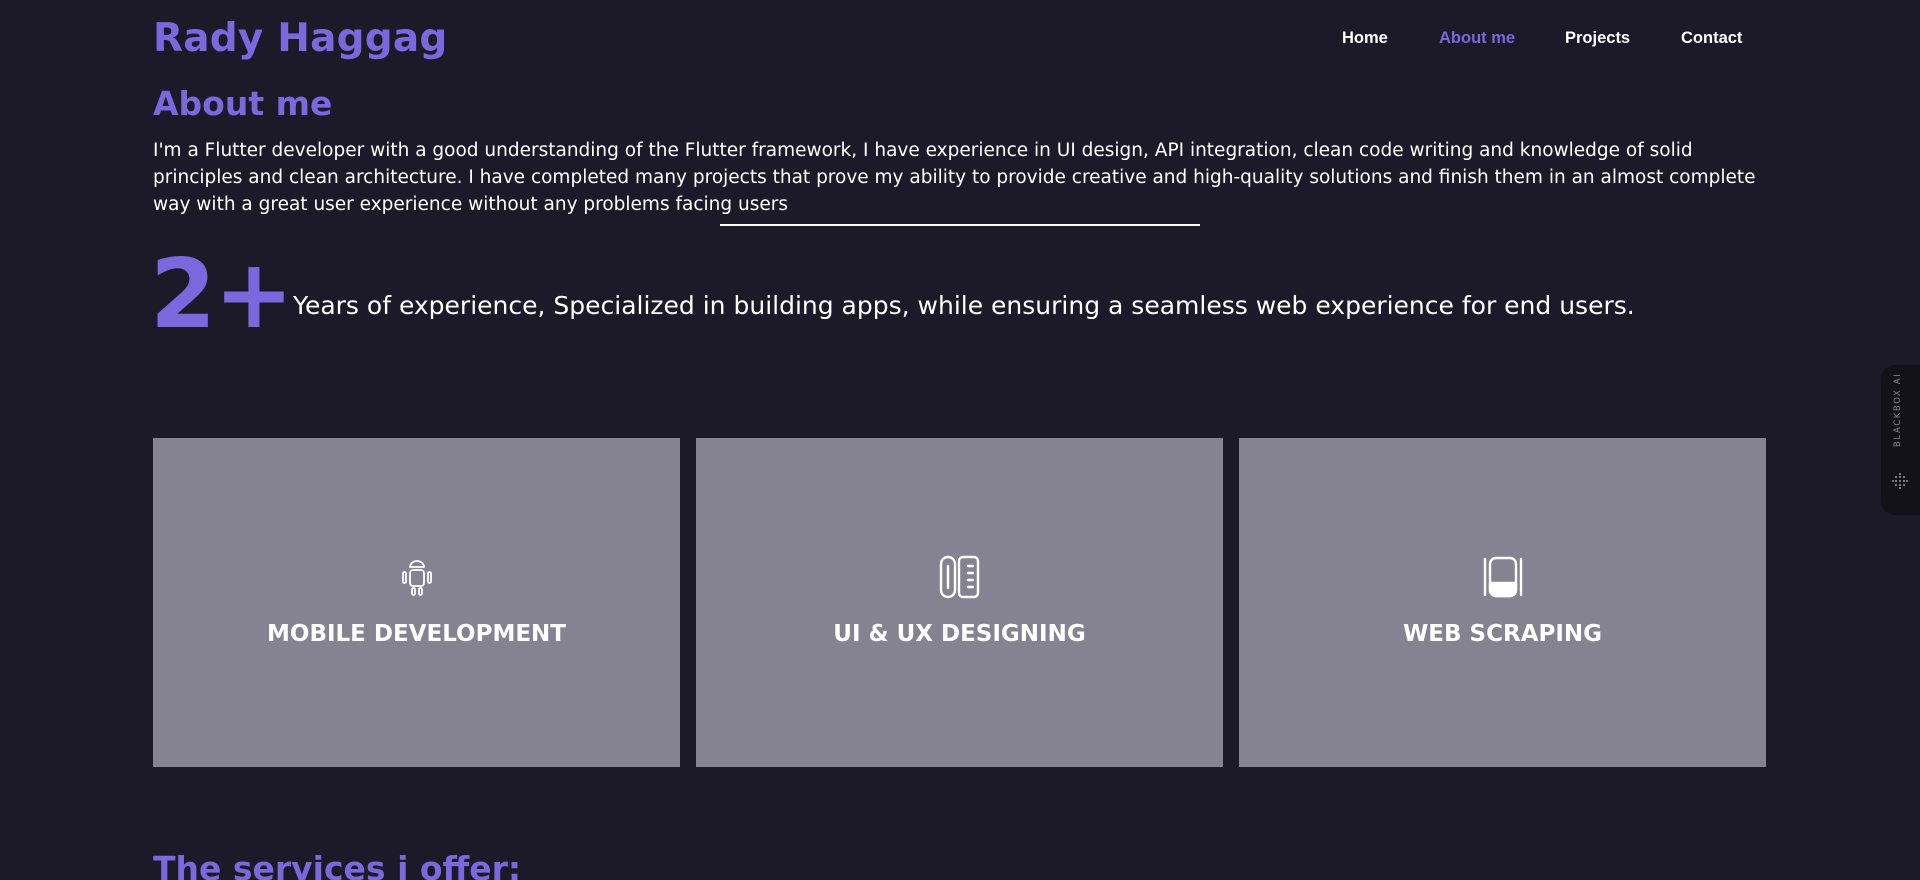  I want to click on experience-number: 2+, so click(222, 295).